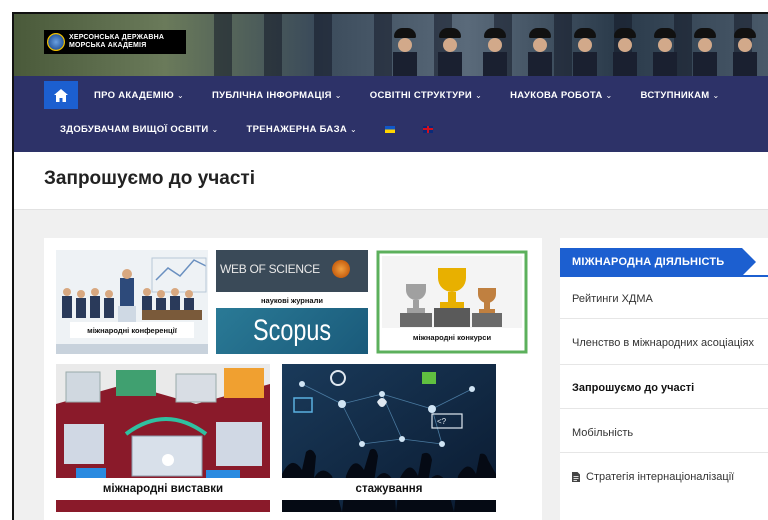  I want to click on sidebar-item-mobility: Мобільність, so click(602, 433).